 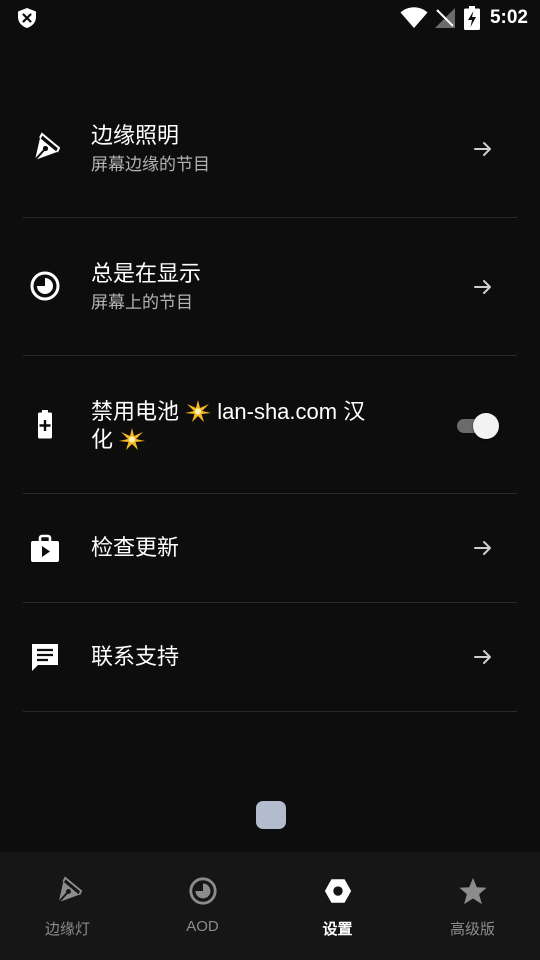 I want to click on settings-item-contact-support: 联系支持, so click(x=270, y=657).